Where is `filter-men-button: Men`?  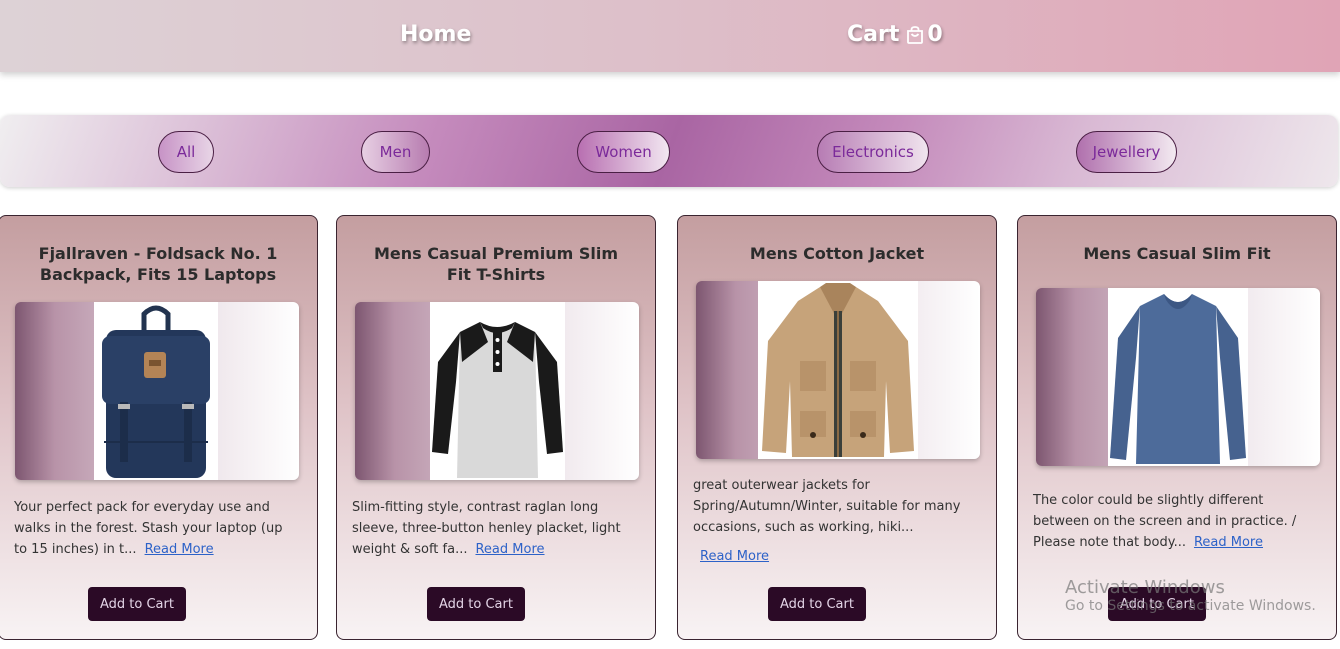
filter-men-button: Men is located at coordinates (395, 152).